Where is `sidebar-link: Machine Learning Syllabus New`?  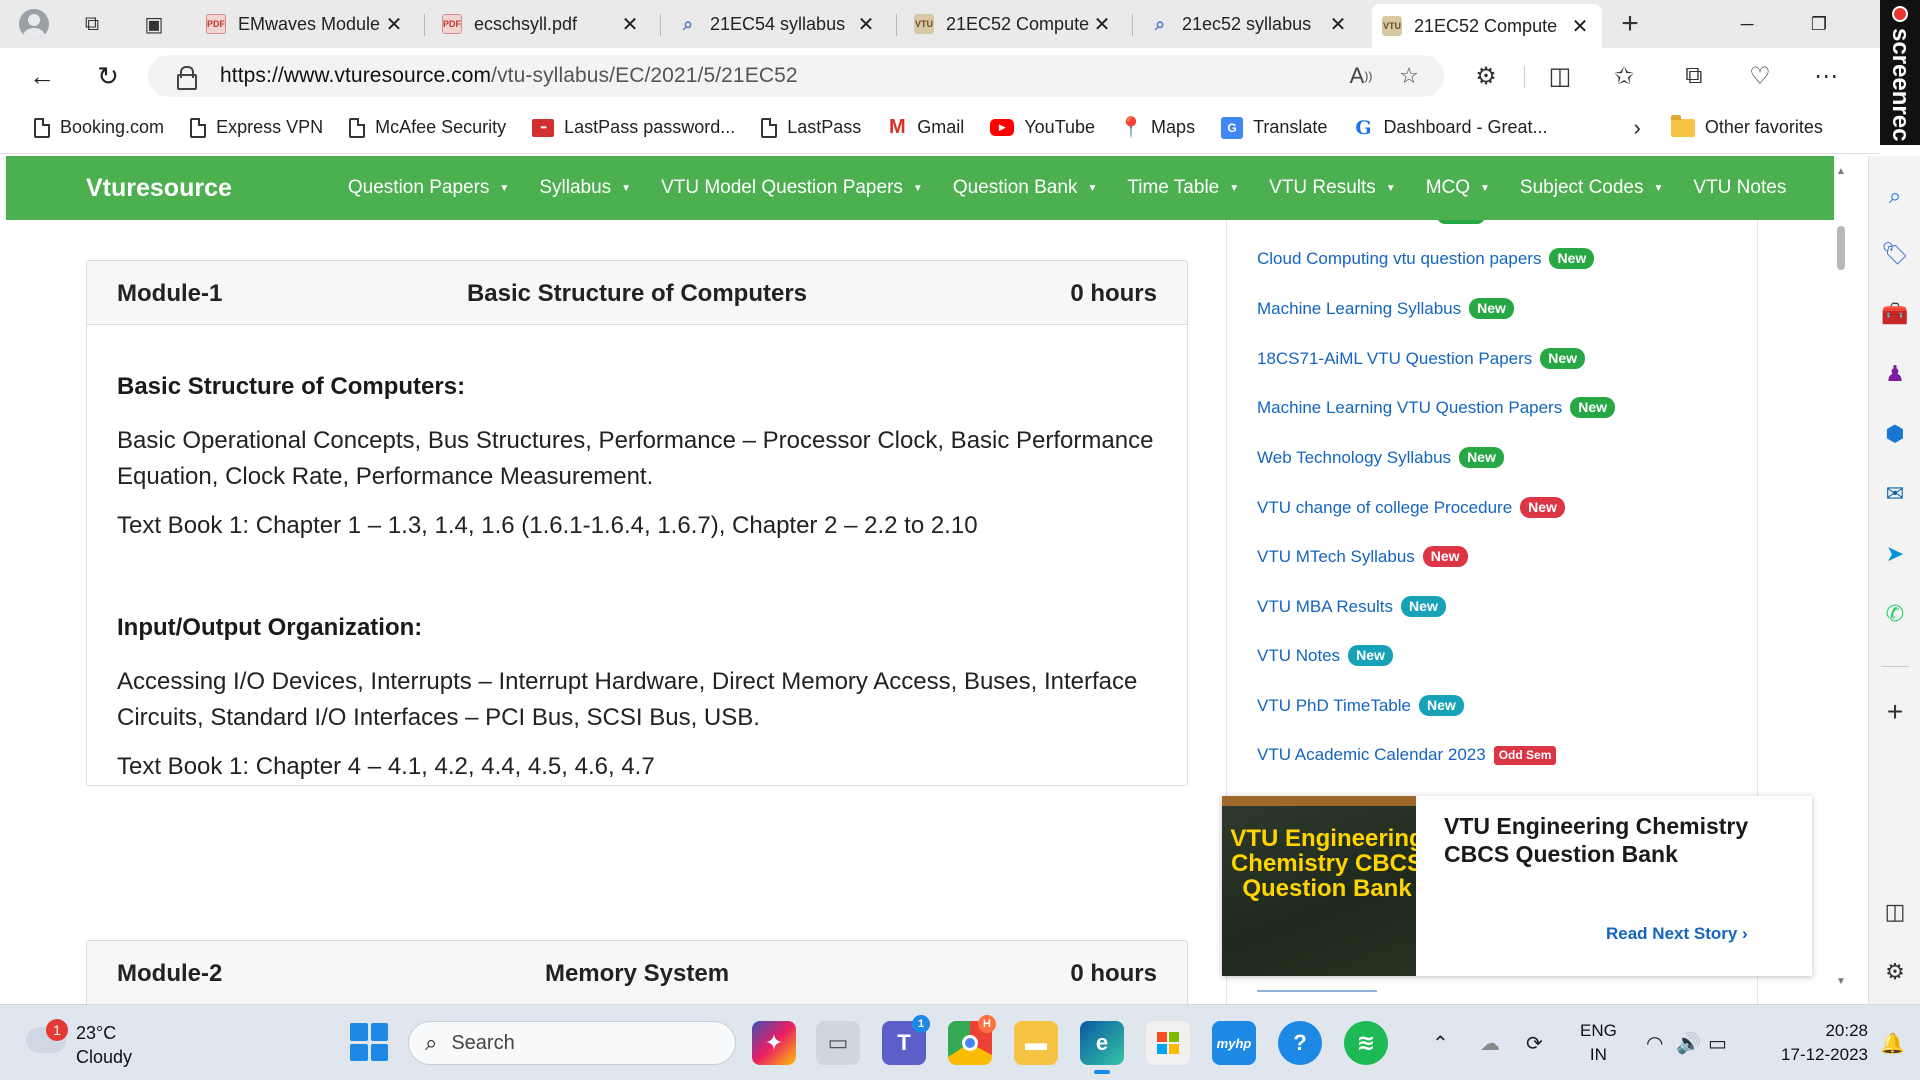
sidebar-link: Machine Learning Syllabus New is located at coordinates (1385, 308).